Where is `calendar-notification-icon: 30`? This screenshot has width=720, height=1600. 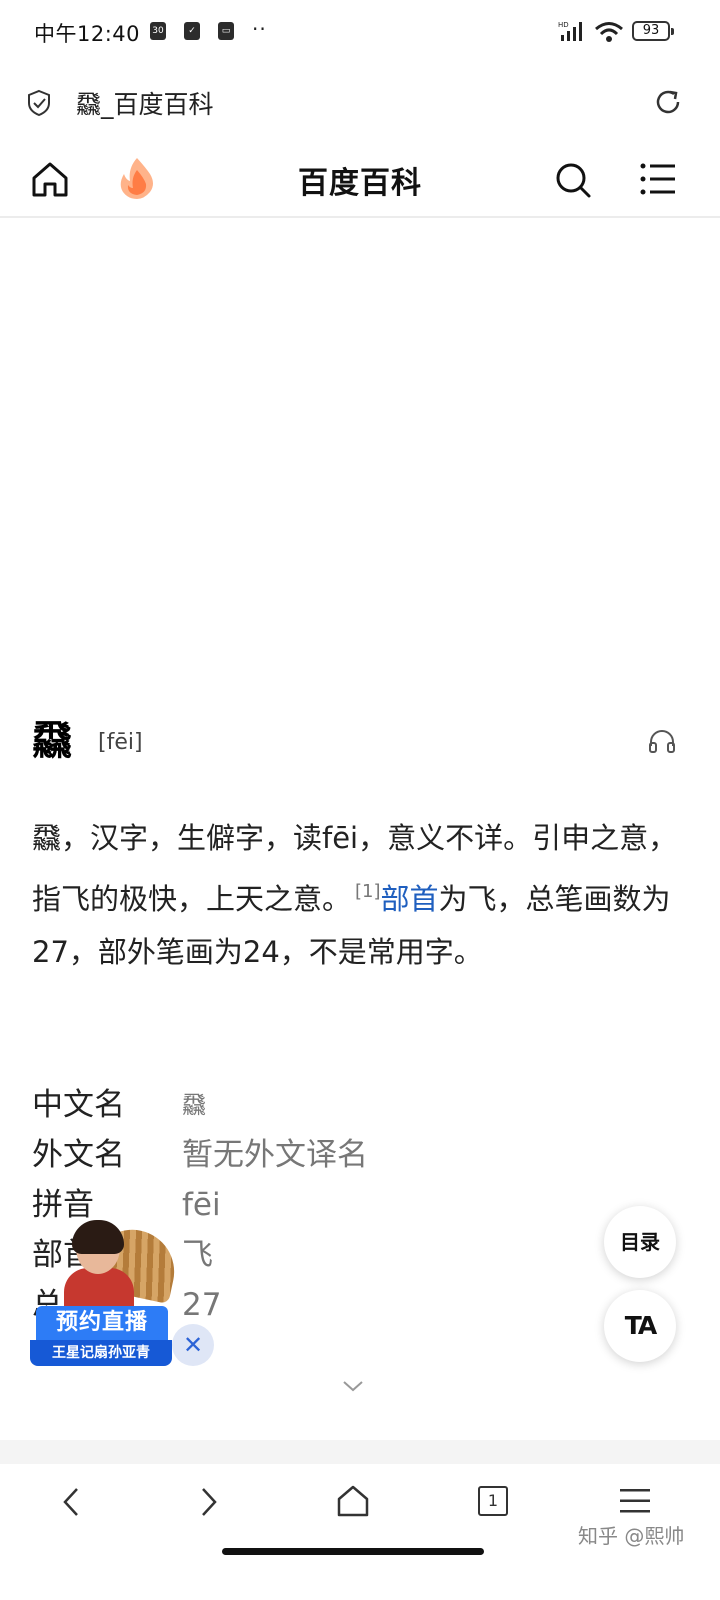 calendar-notification-icon: 30 is located at coordinates (158, 31).